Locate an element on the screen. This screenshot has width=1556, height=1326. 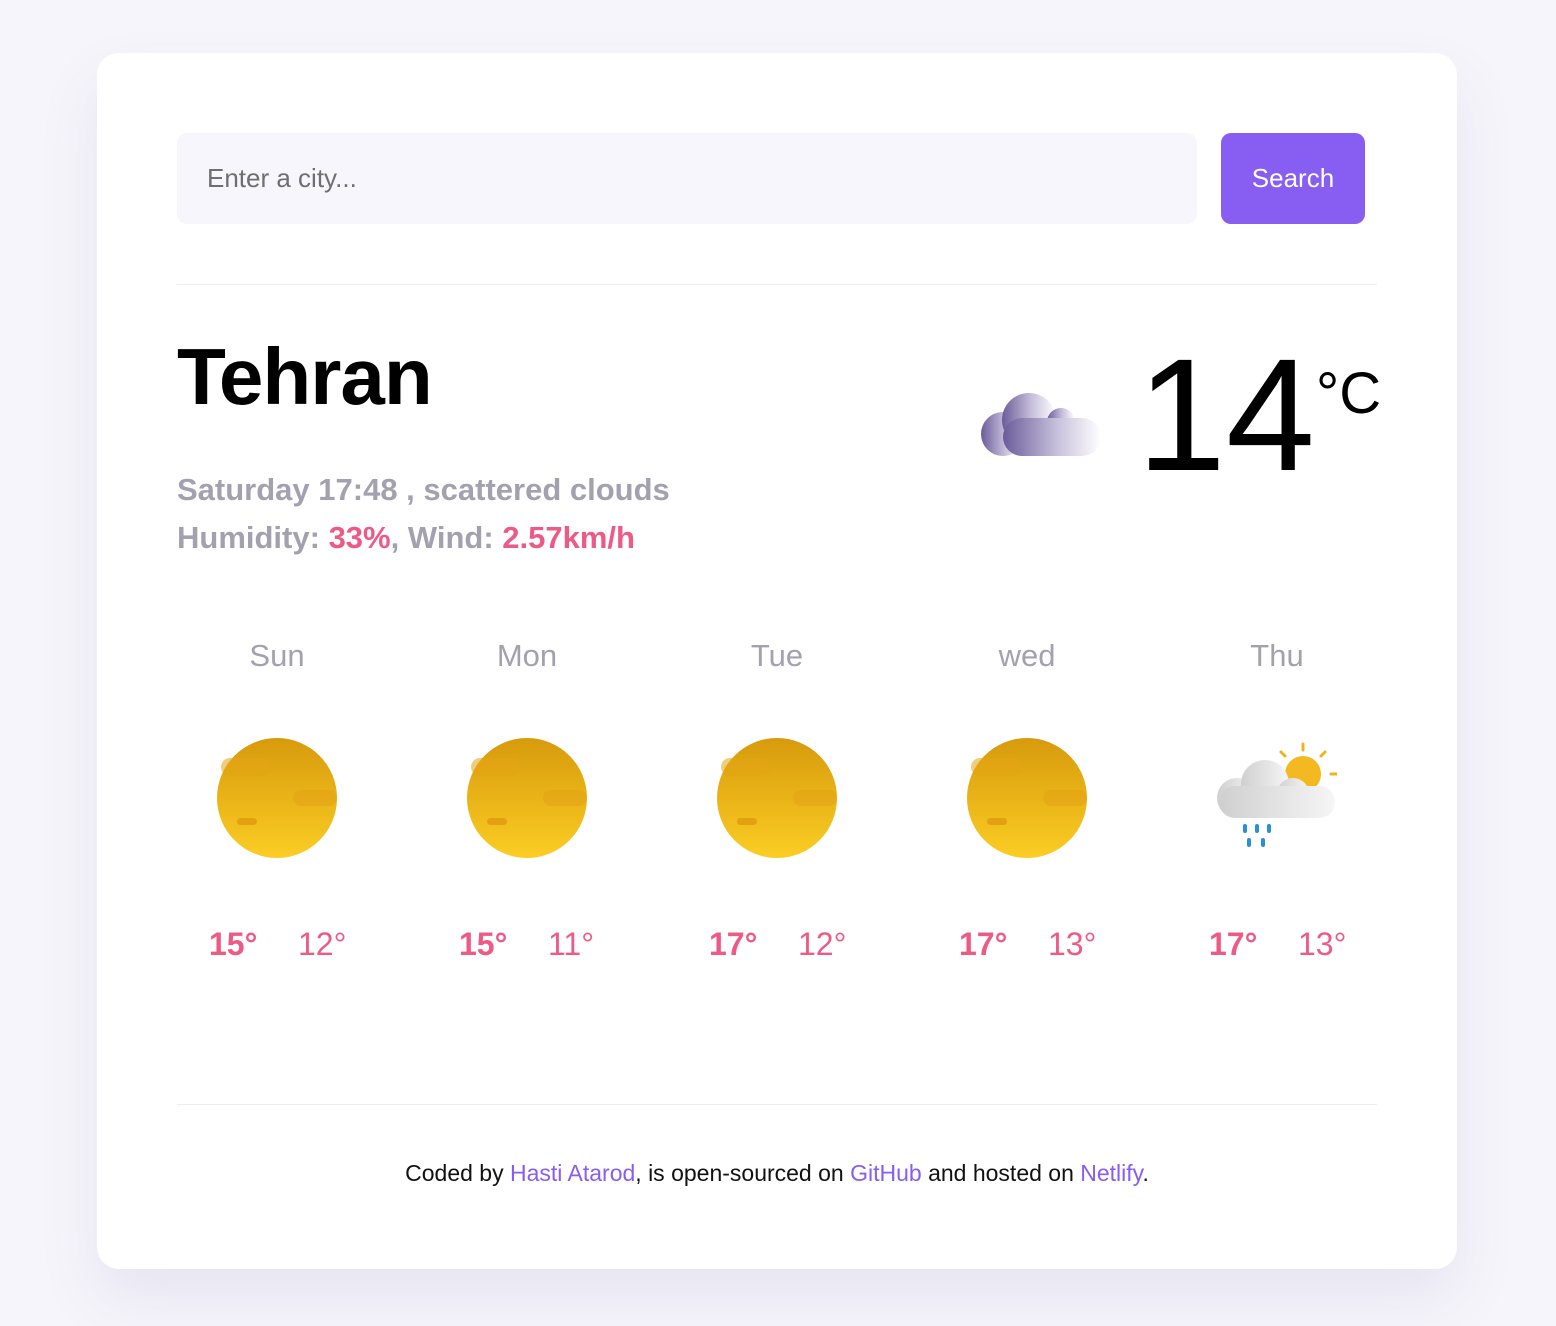
forecast-day-name: Mon is located at coordinates (527, 655).